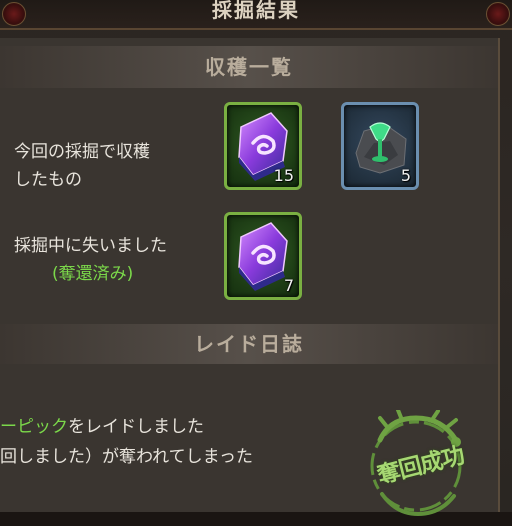  Describe the element at coordinates (283, 175) in the screenshot. I see `item-count: 15` at that location.